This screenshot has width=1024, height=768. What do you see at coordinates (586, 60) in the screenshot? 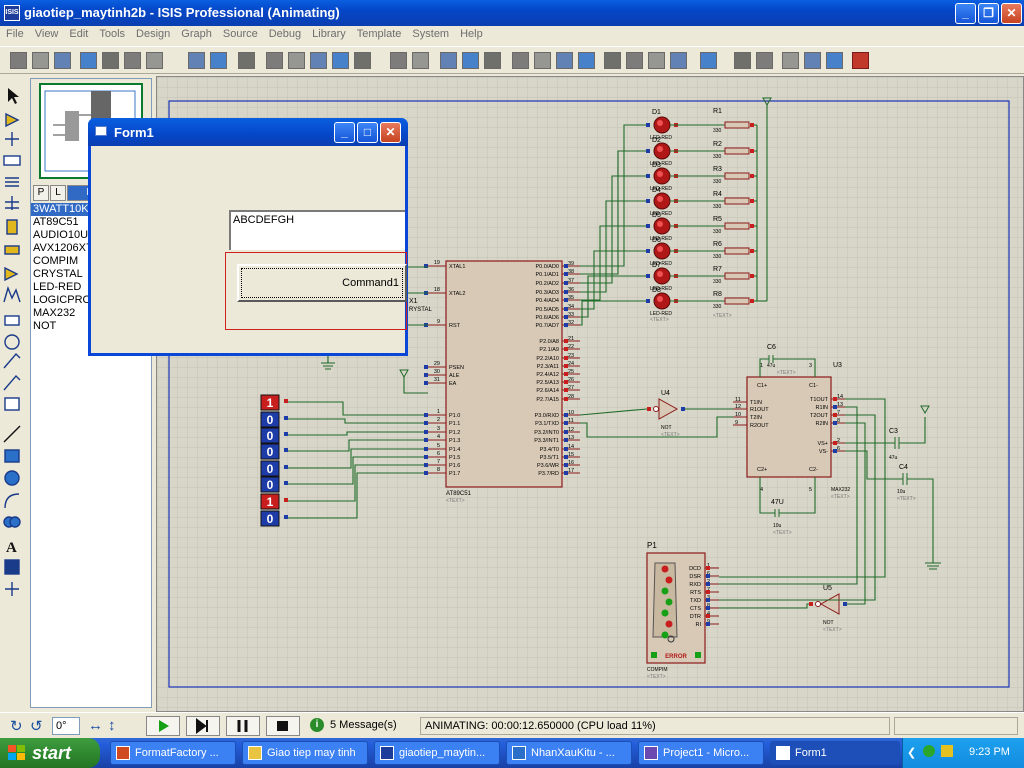
I see `block-delete-icon` at bounding box center [586, 60].